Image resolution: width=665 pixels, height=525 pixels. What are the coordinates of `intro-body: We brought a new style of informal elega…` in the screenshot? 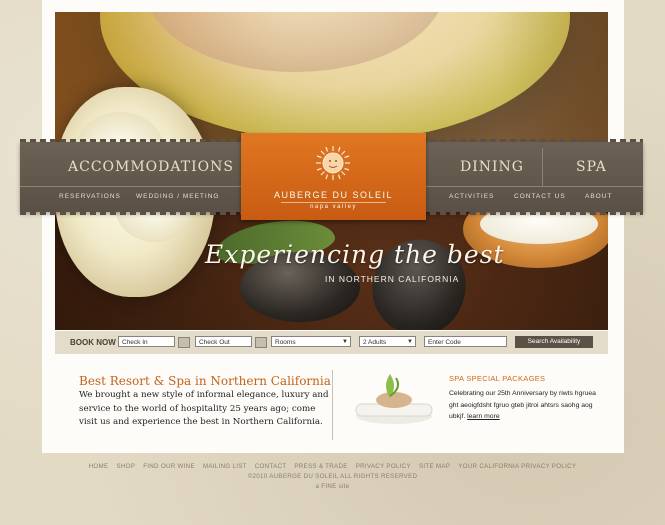 It's located at (204, 408).